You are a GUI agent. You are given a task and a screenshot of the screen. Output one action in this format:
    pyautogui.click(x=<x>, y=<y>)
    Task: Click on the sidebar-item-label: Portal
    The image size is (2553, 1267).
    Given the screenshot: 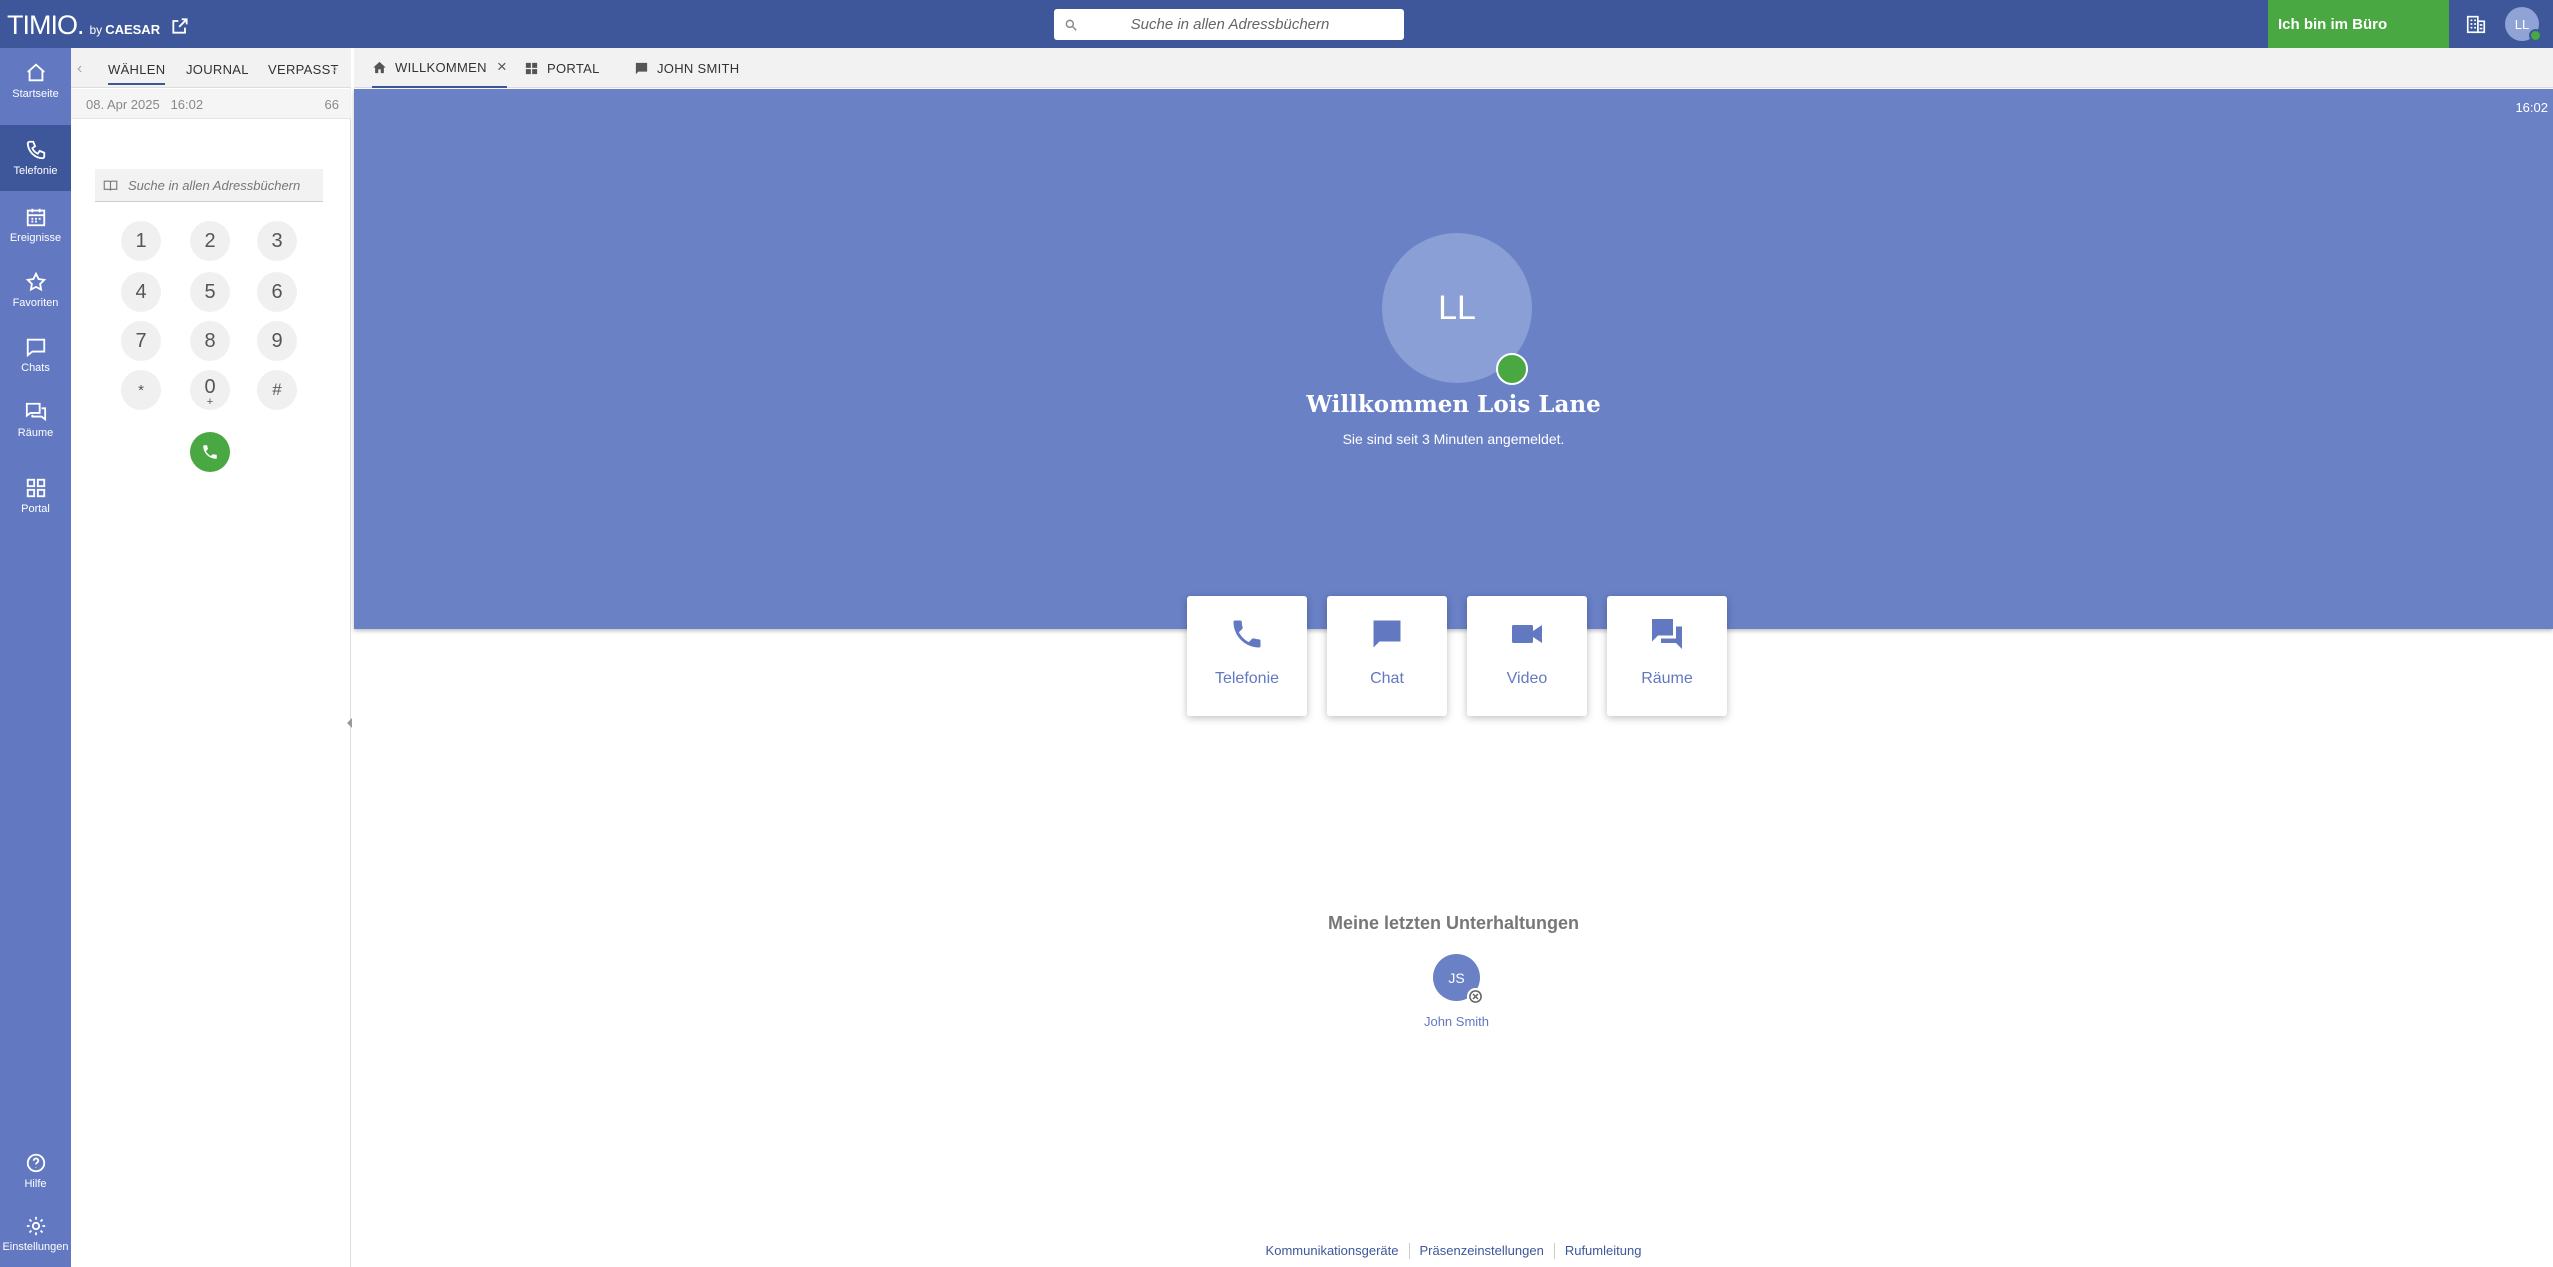 What is the action you would take?
    pyautogui.click(x=35, y=509)
    